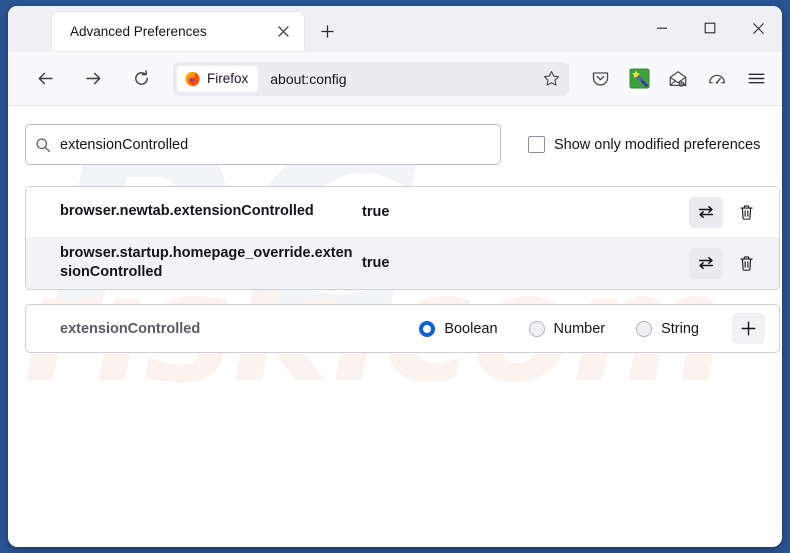  I want to click on type-option-number: Number, so click(567, 328).